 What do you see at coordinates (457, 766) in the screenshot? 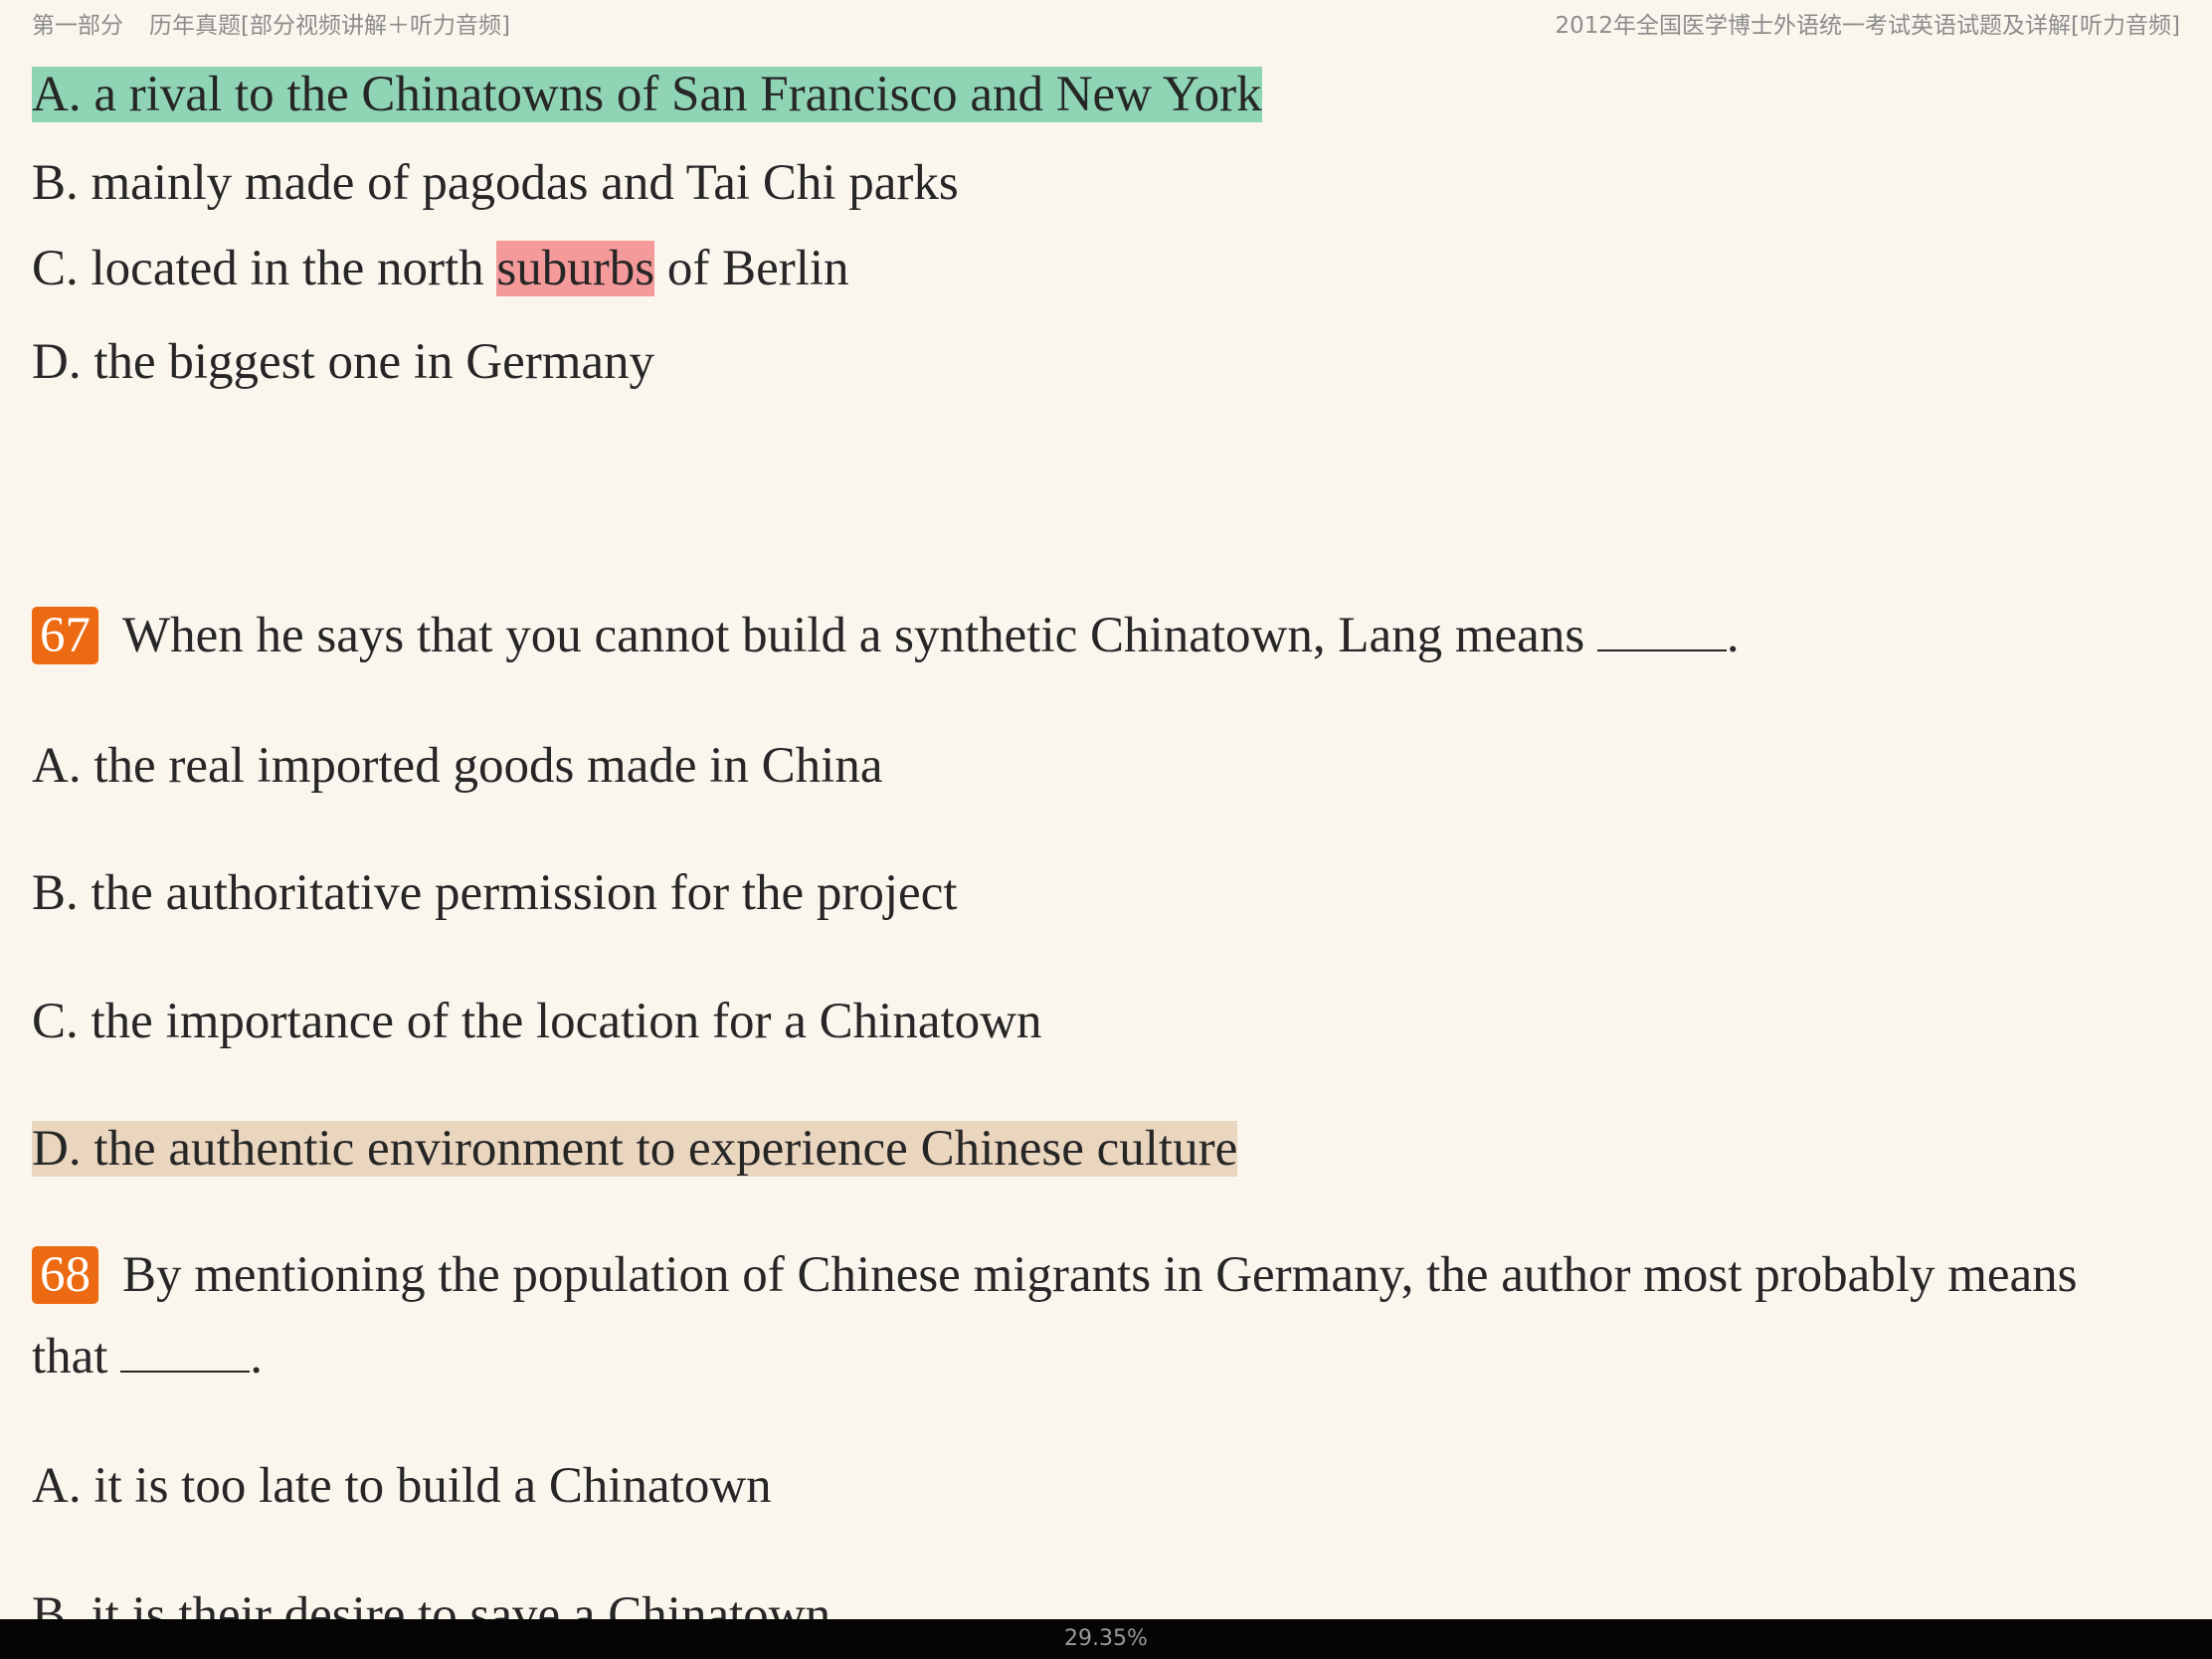
I see `q67-option-a: A. the real imported goods made in China` at bounding box center [457, 766].